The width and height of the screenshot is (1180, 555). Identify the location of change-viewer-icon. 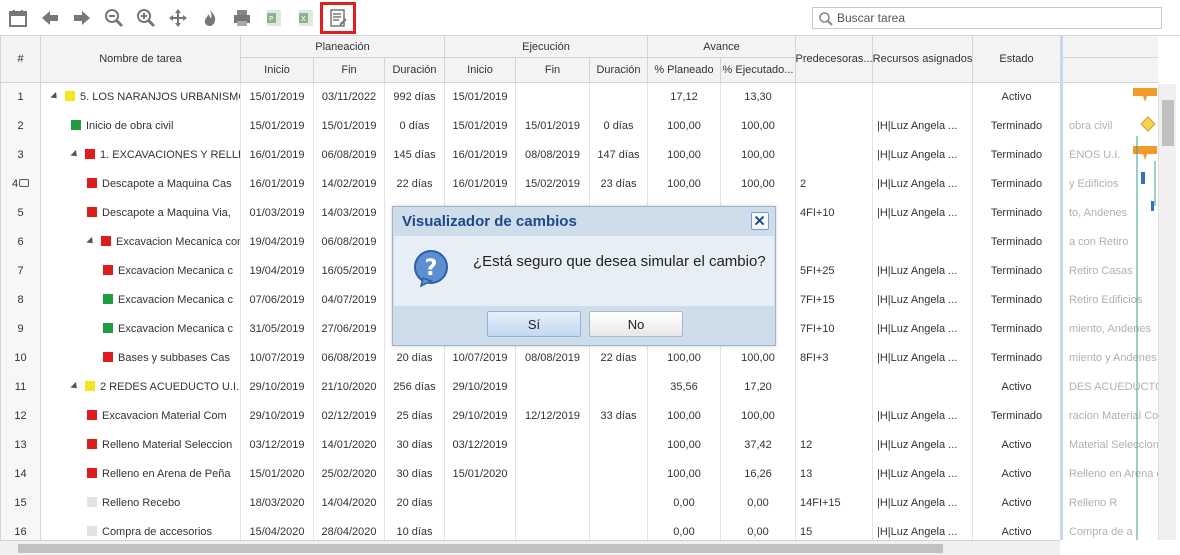
(338, 18).